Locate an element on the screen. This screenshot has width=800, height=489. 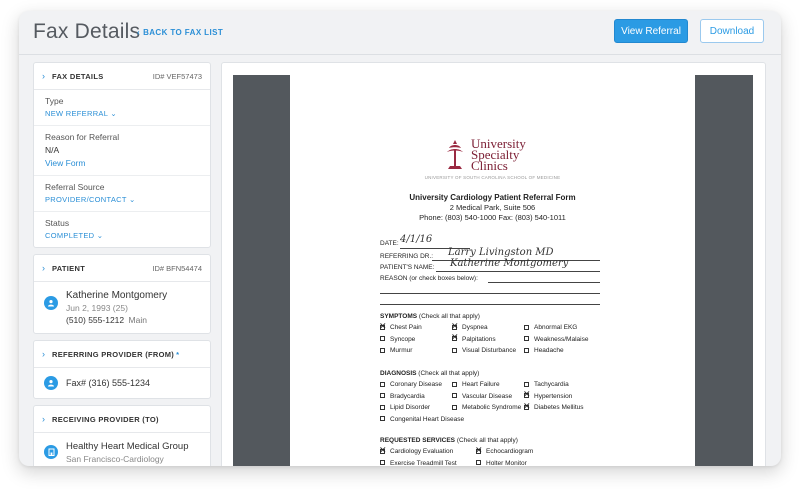
patient-name-value: Katherine Montgomery is located at coordinates (509, 263).